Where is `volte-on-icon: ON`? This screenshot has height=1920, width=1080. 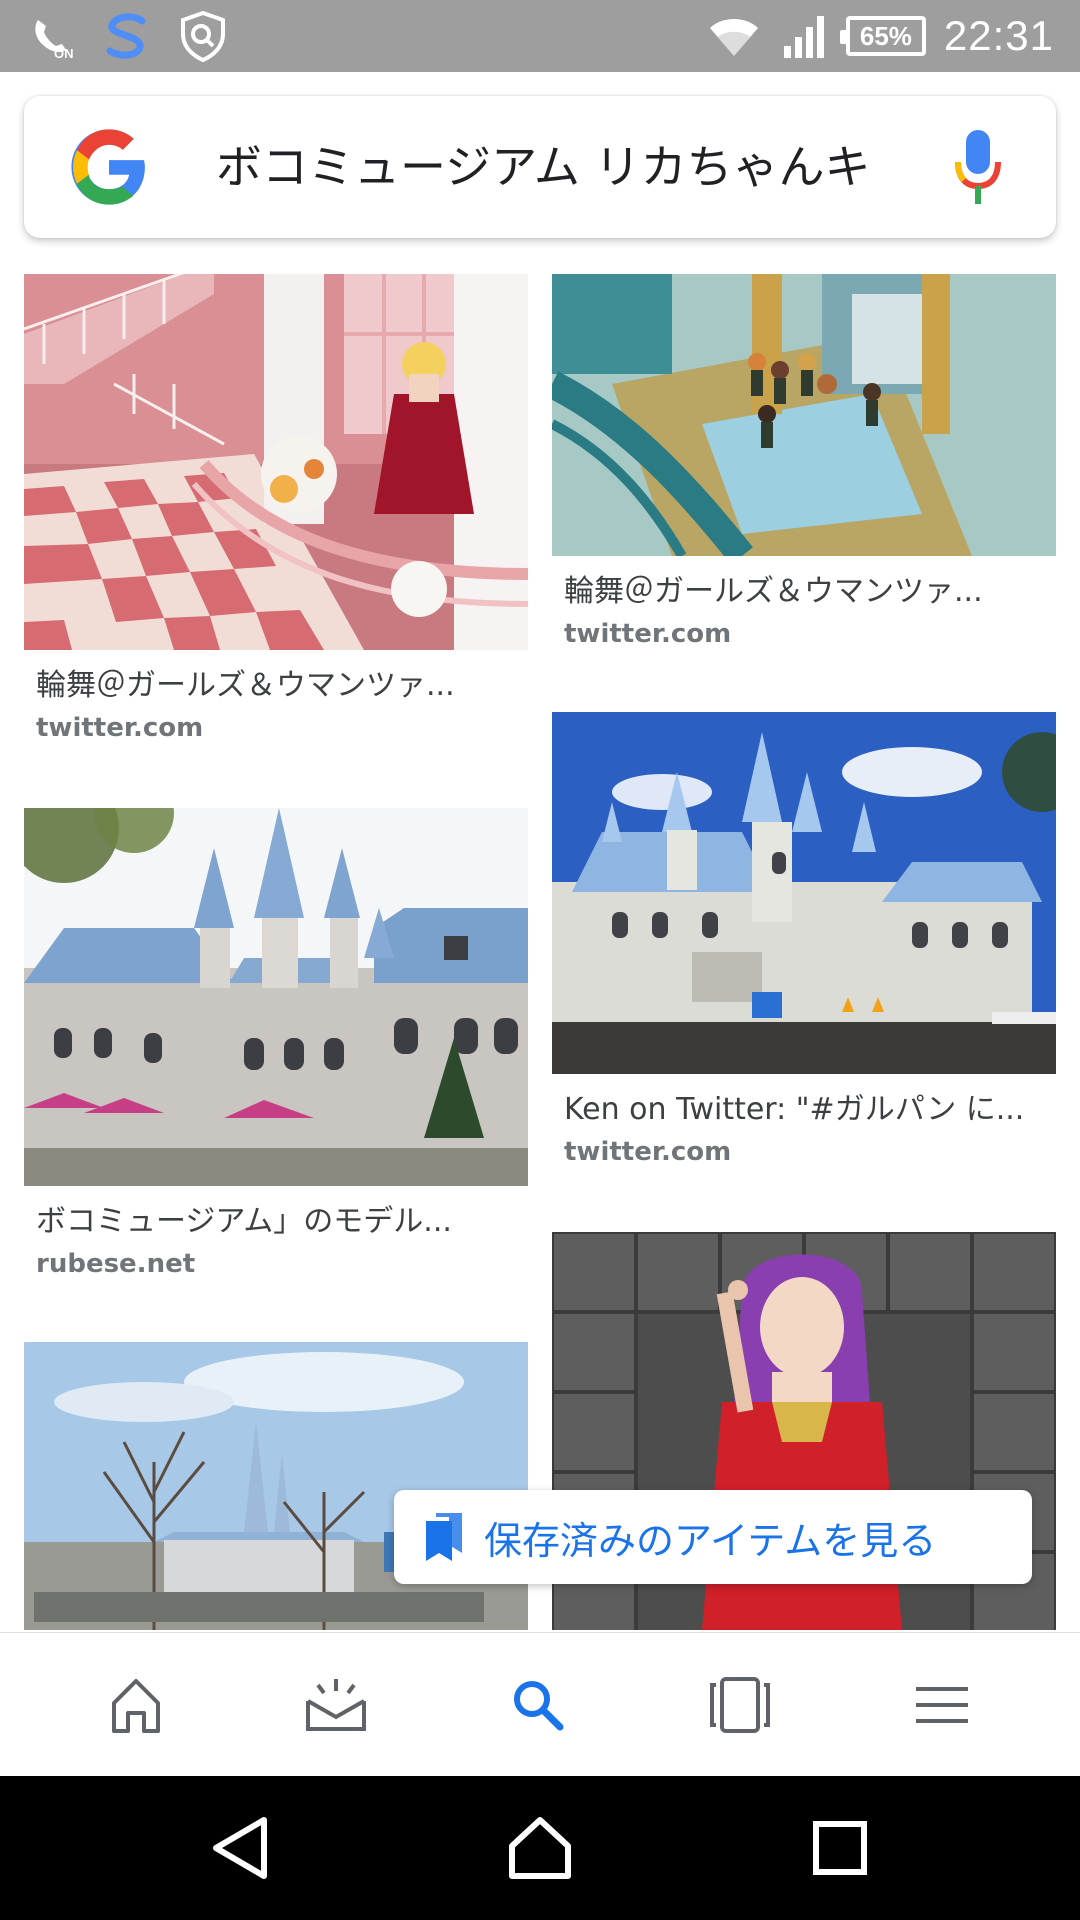 volte-on-icon: ON is located at coordinates (54, 40).